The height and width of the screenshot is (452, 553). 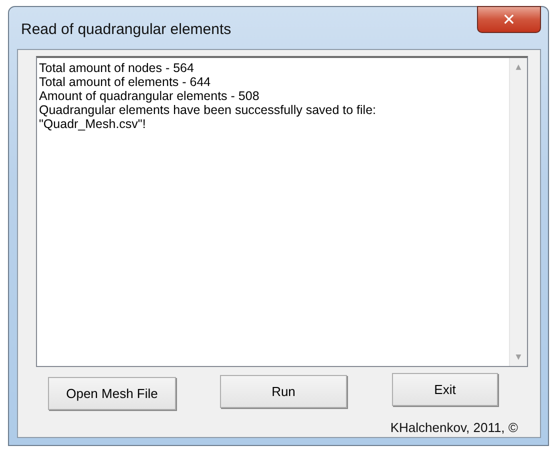 I want to click on log-line: Quadrangular elements have been successfully saved to file:, so click(x=208, y=110).